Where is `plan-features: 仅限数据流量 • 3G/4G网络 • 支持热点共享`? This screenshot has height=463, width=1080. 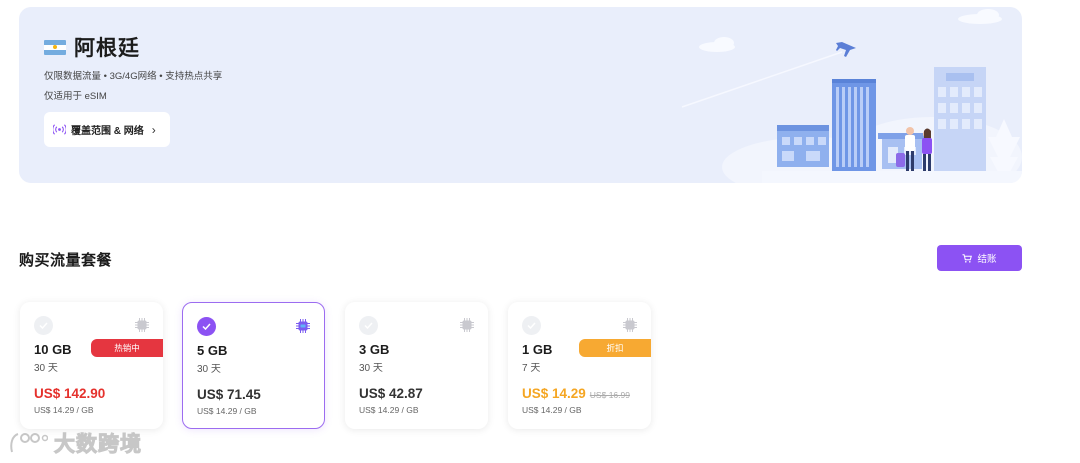 plan-features: 仅限数据流量 • 3G/4G网络 • 支持热点共享 is located at coordinates (133, 76).